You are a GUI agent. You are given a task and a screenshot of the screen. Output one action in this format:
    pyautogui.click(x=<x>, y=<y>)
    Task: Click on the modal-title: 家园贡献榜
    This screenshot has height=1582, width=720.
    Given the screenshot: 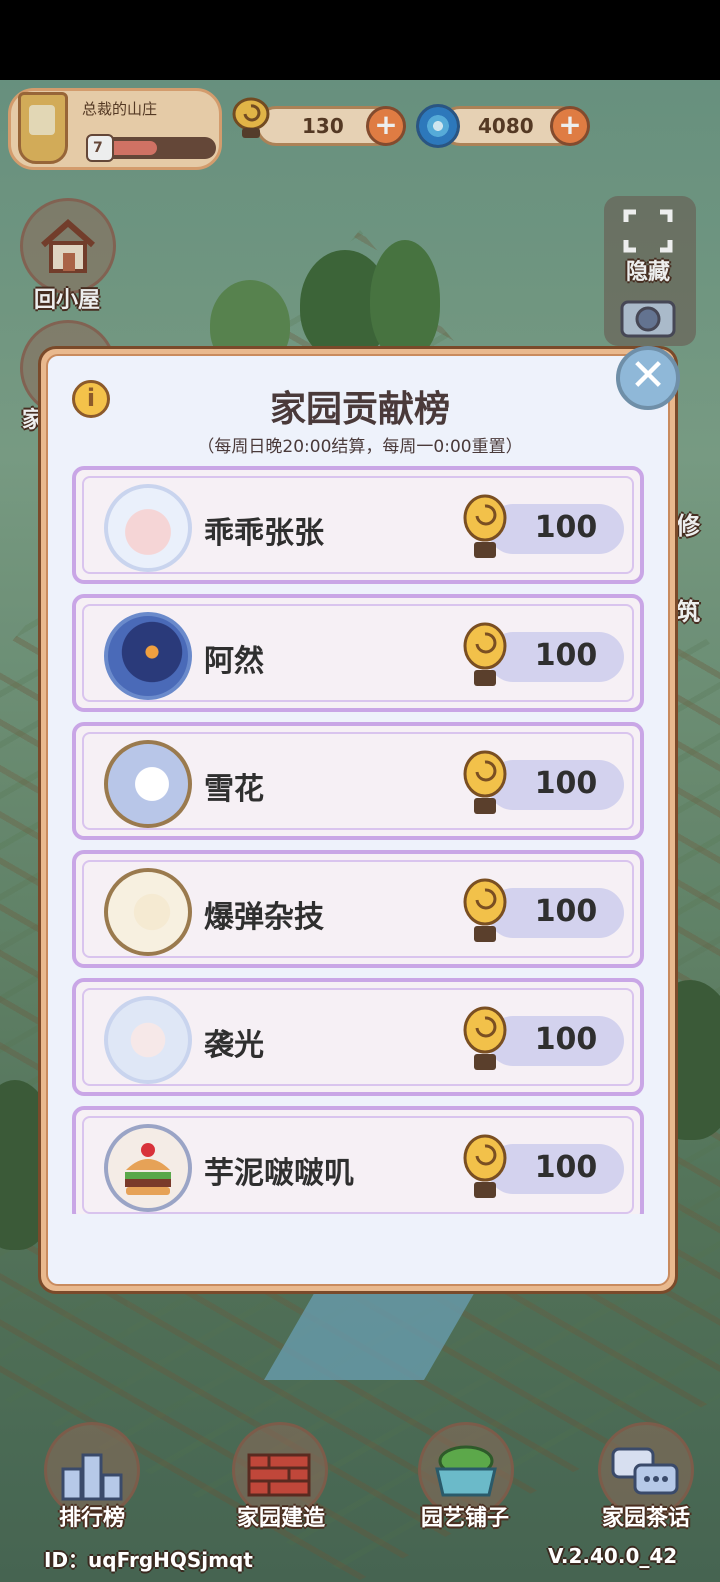 What is the action you would take?
    pyautogui.click(x=359, y=409)
    